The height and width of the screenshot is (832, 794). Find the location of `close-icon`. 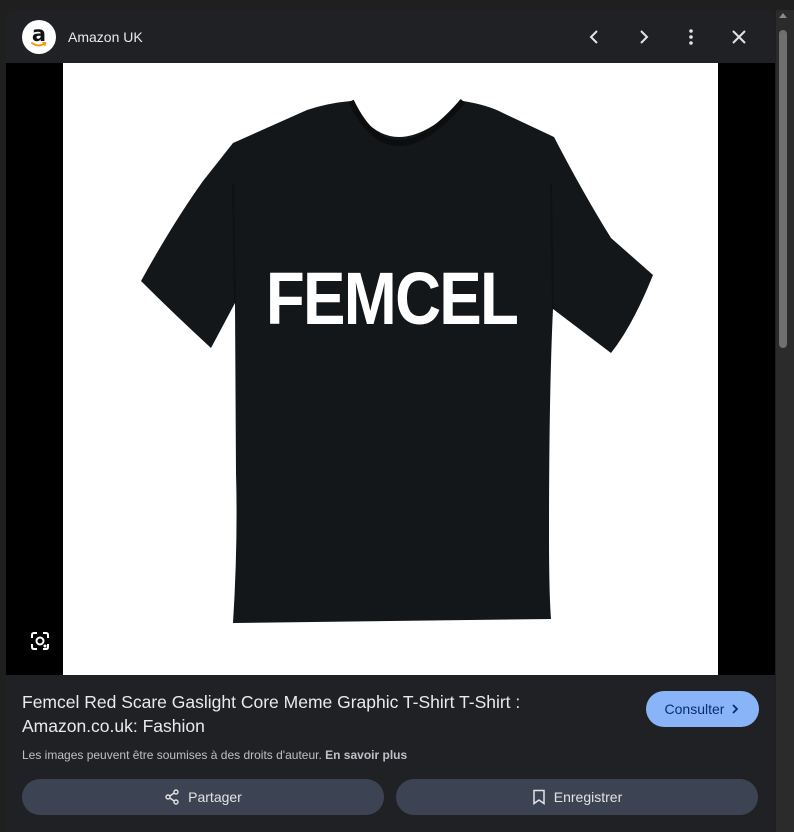

close-icon is located at coordinates (739, 37).